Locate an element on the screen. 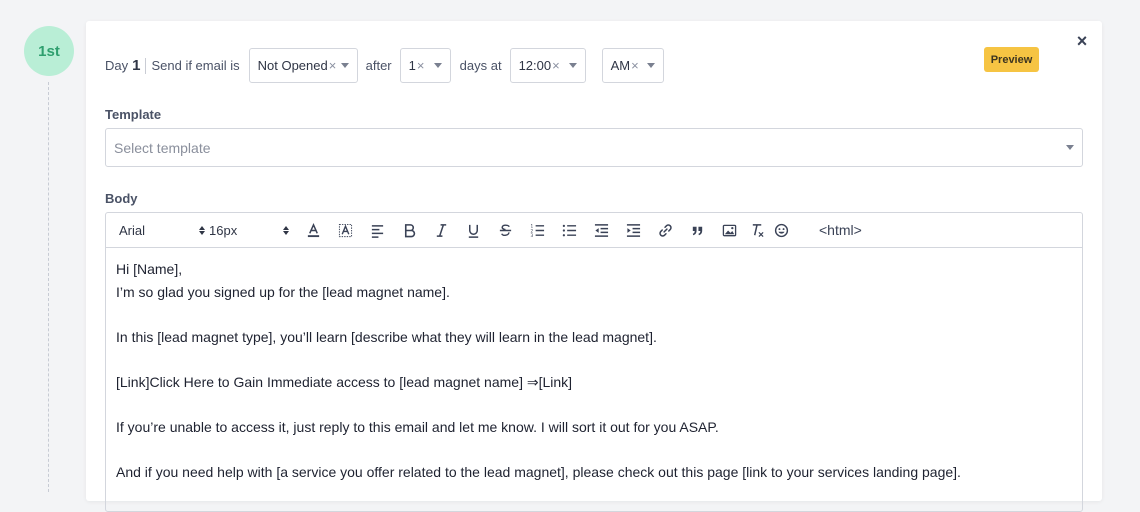  clear-status-icon: × is located at coordinates (333, 65).